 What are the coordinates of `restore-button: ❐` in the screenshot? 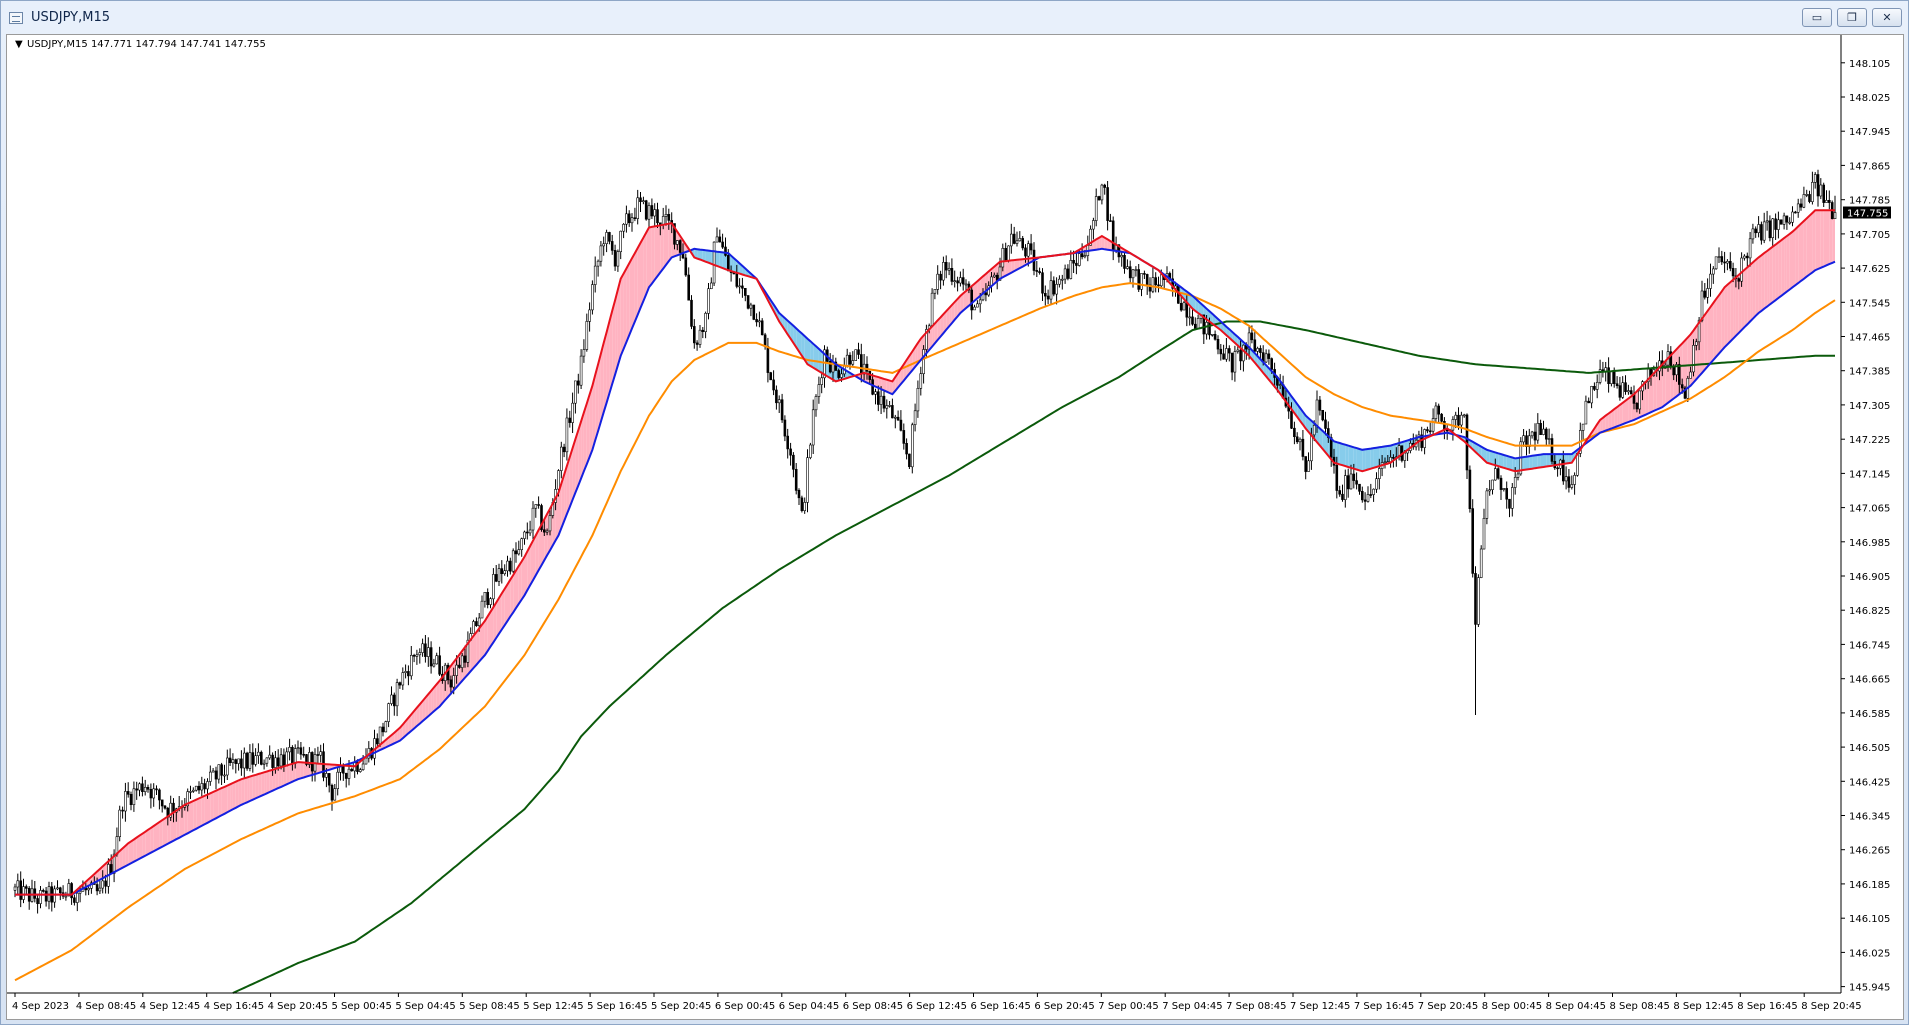 It's located at (1852, 17).